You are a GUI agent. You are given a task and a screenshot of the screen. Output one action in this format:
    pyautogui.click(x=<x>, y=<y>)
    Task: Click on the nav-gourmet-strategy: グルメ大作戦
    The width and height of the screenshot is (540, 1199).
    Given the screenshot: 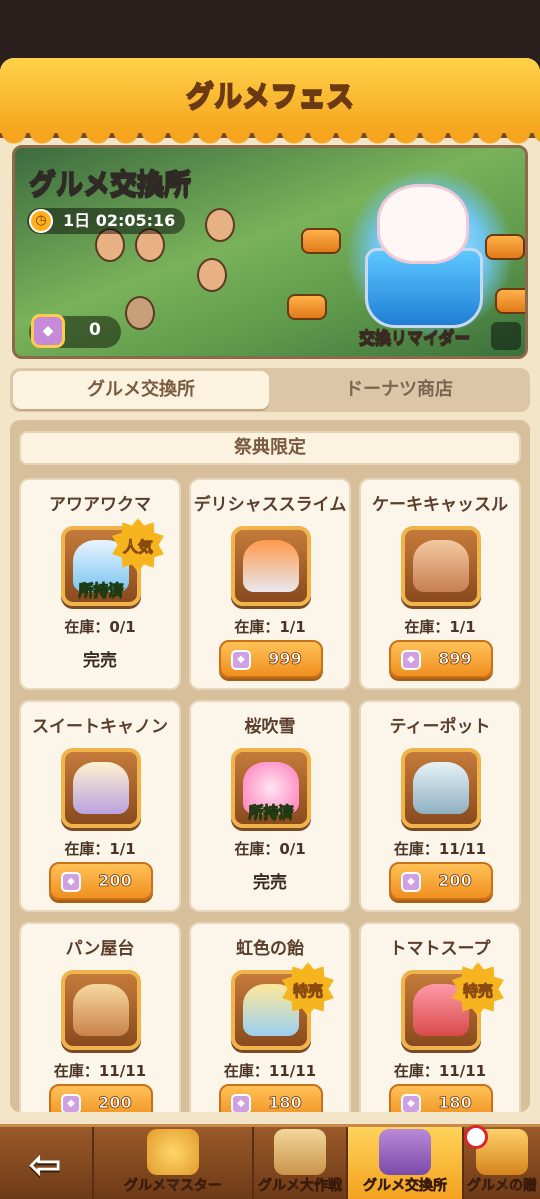 What is the action you would take?
    pyautogui.click(x=299, y=1163)
    